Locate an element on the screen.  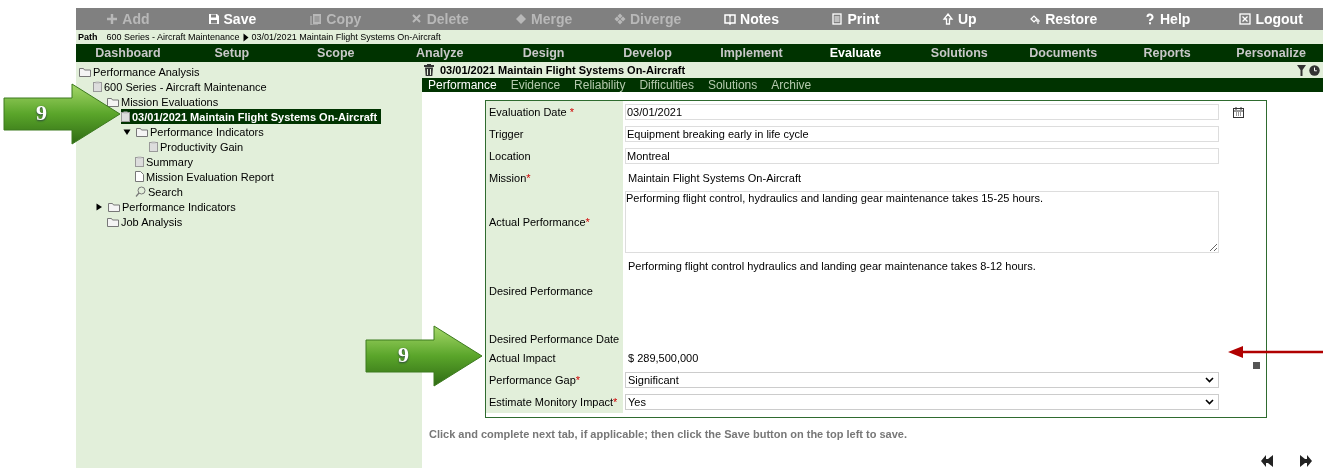
form-tab: Solutions is located at coordinates (732, 85).